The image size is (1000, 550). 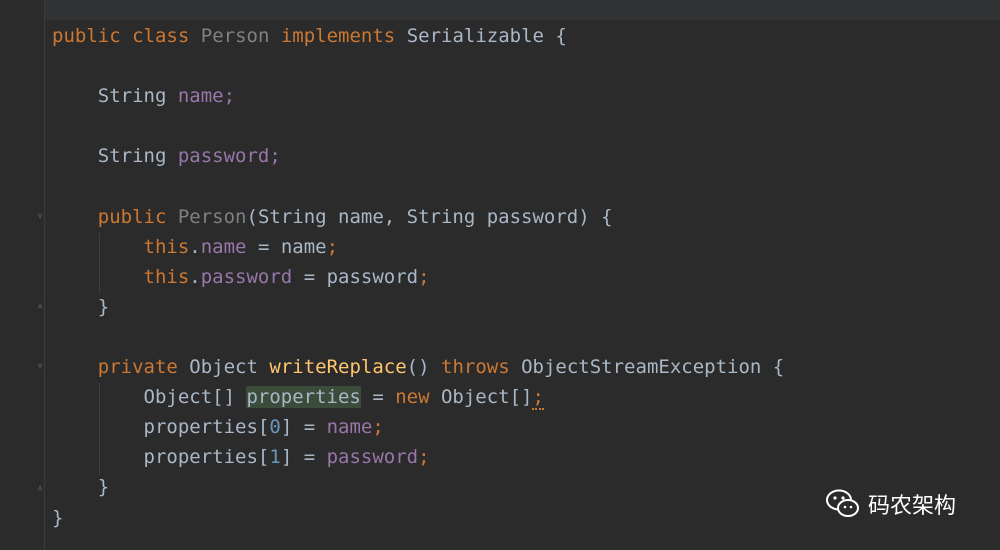 I want to click on assignment: = password, so click(x=355, y=276).